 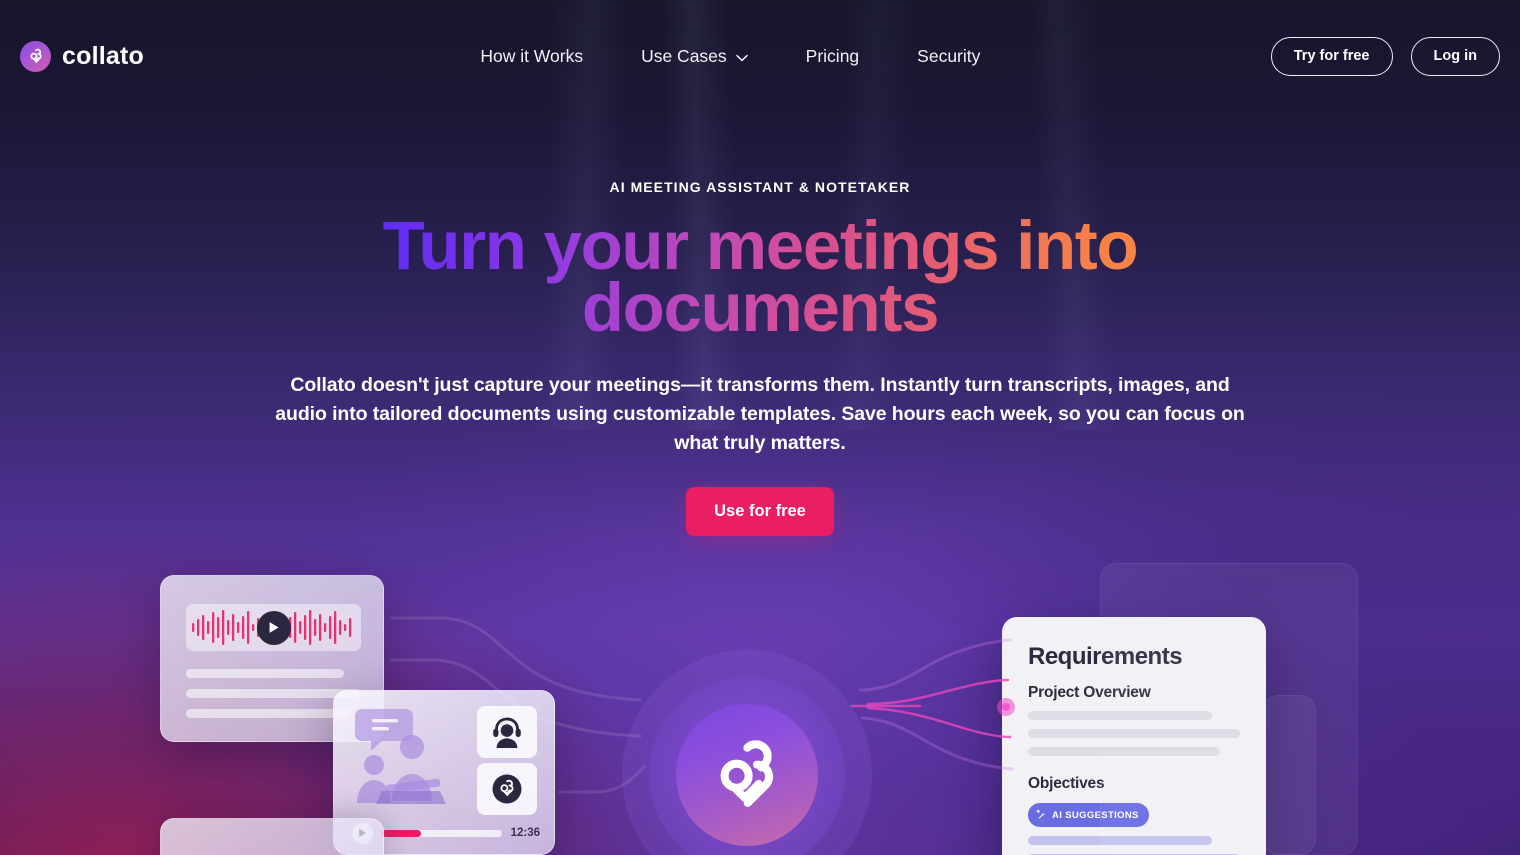 I want to click on brand-logo: collato, so click(x=82, y=56).